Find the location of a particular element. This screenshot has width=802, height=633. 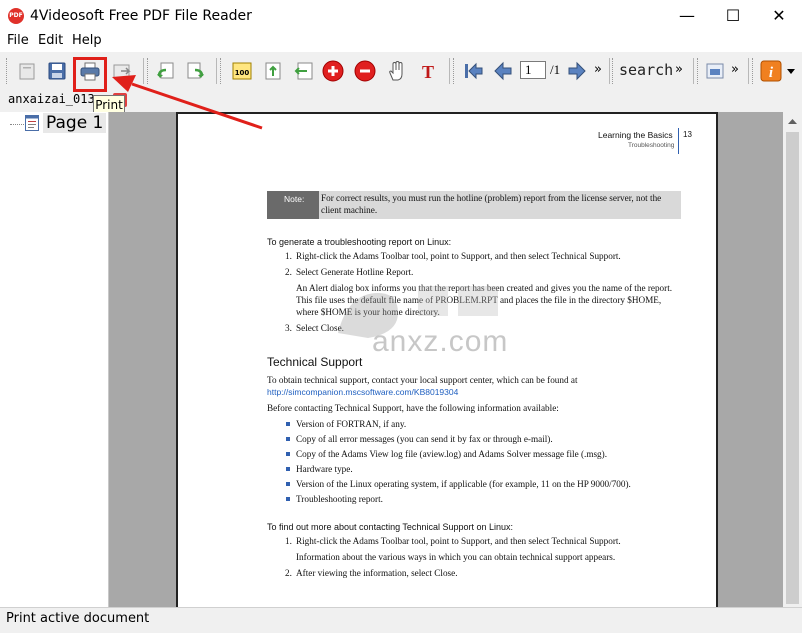

toolbar-overflow-chevron: » is located at coordinates (598, 69).